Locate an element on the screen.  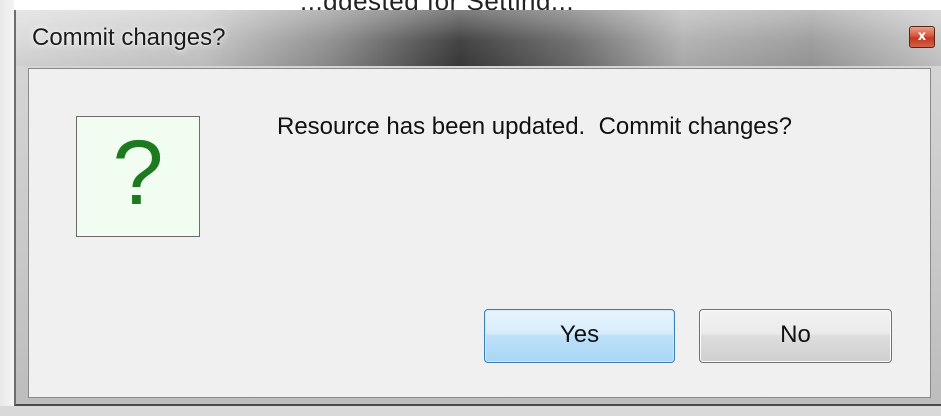
close-icon: x is located at coordinates (922, 36).